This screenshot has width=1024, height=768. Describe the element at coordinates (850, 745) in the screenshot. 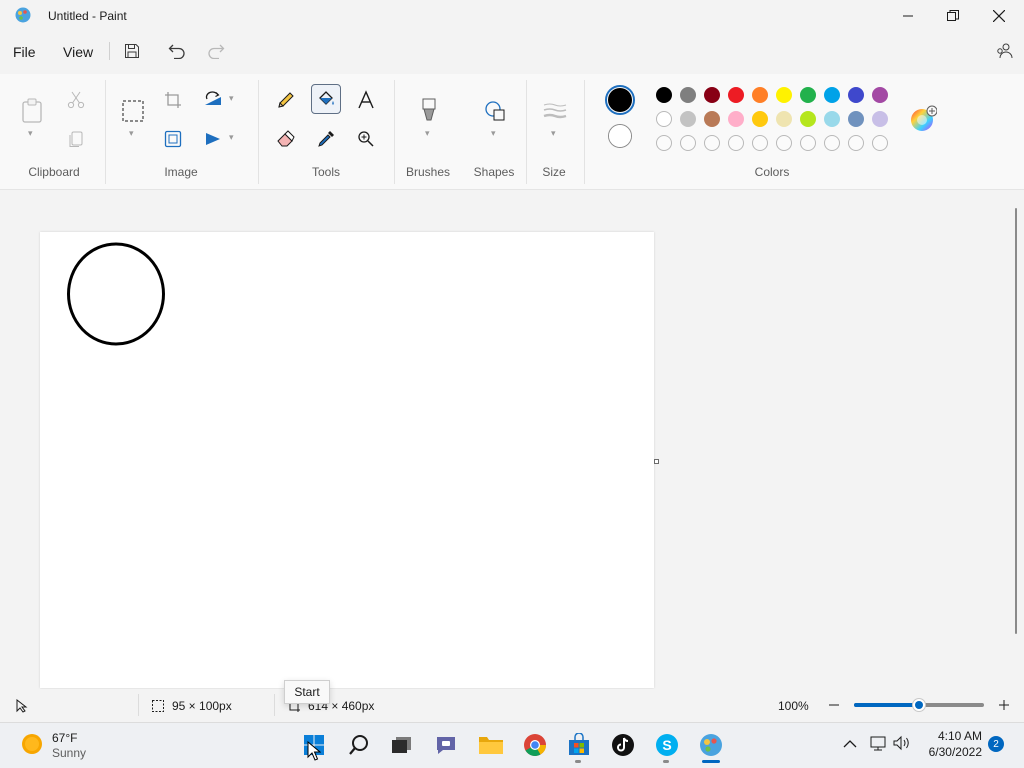

I see `show-hidden-icons-chevron-up-icon` at that location.